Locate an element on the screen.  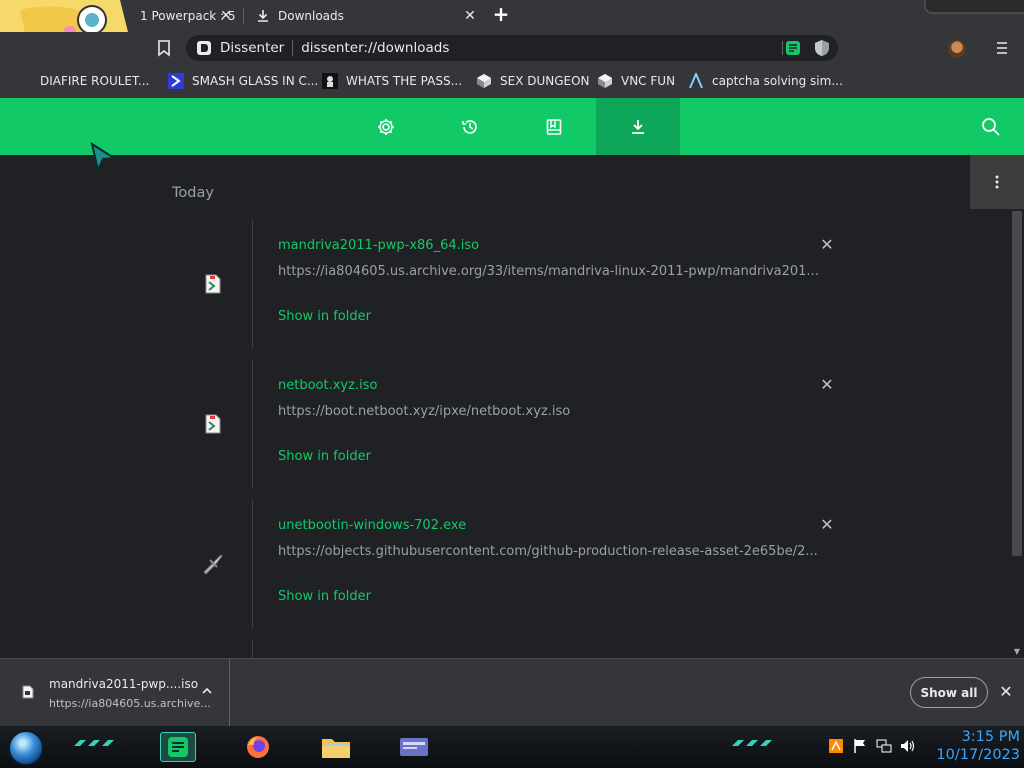
settings-button is located at coordinates (386, 126).